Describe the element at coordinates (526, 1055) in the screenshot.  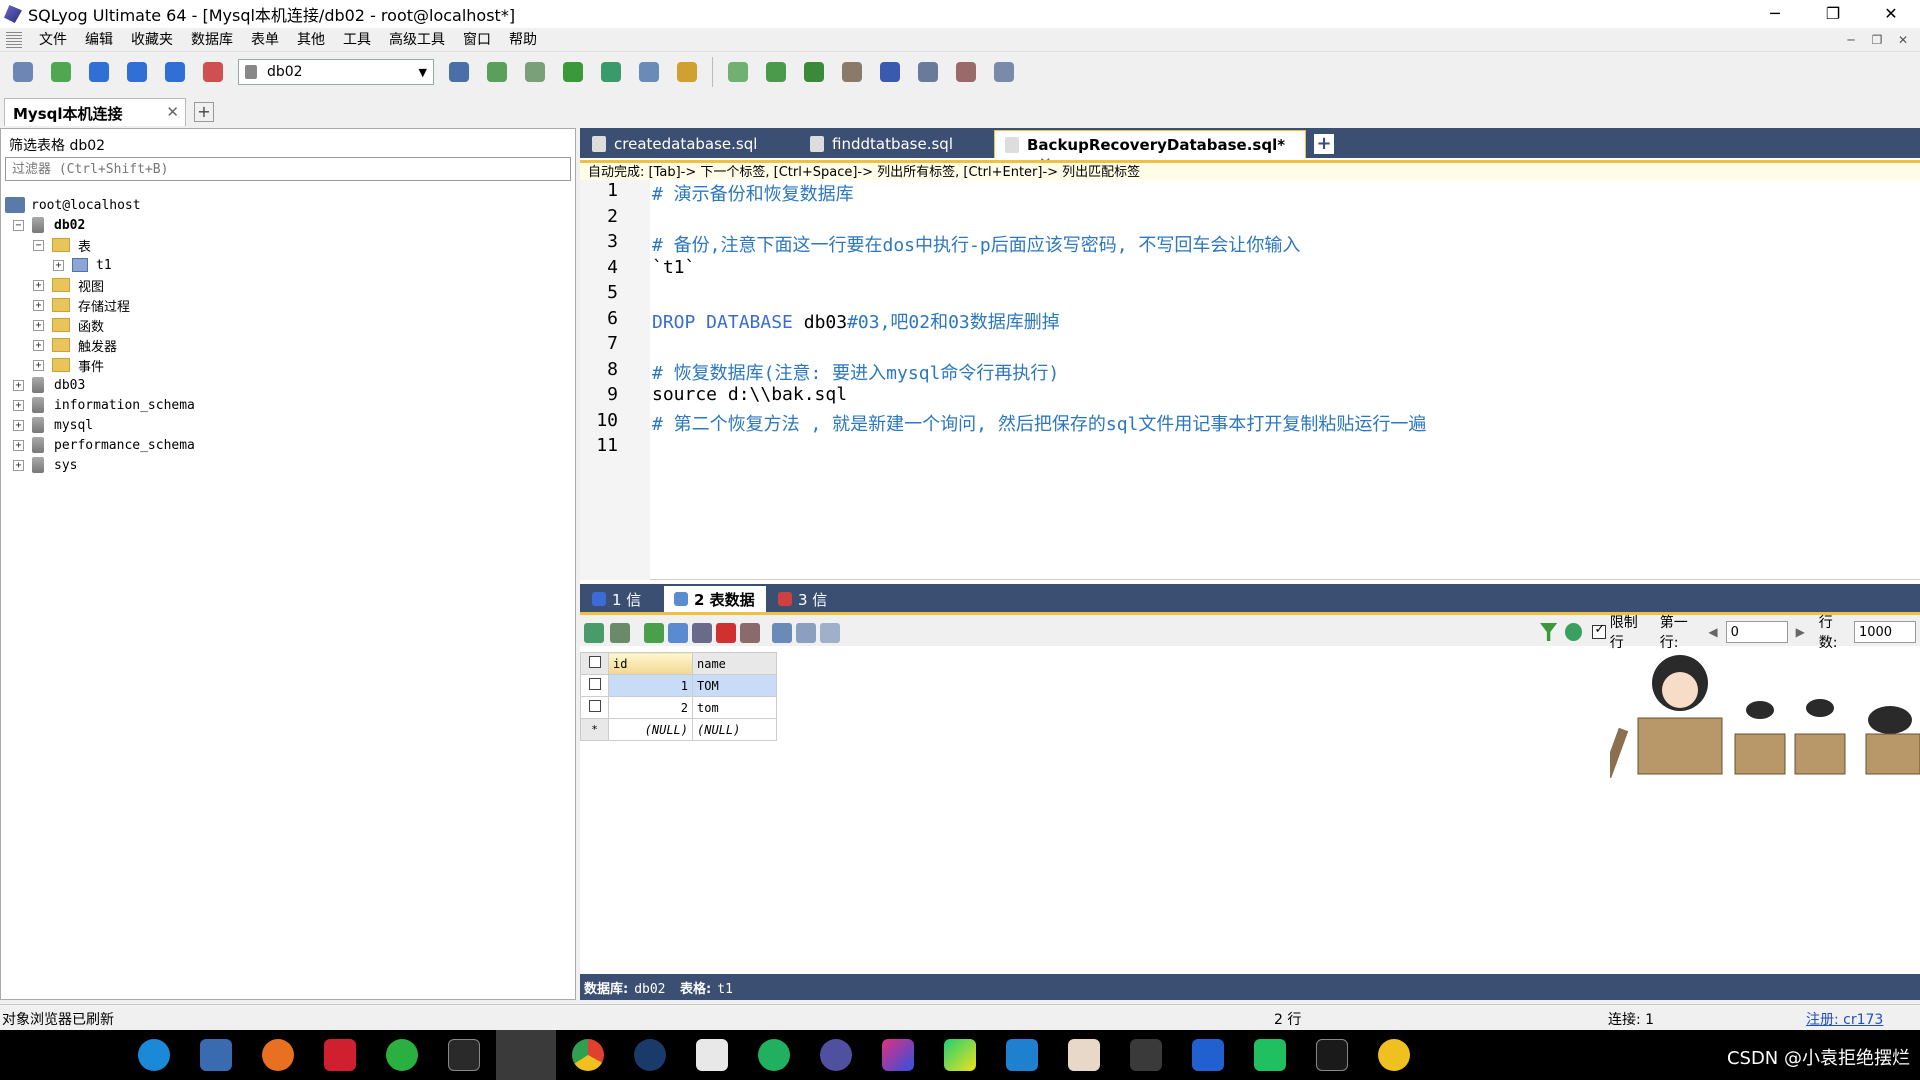
I see `sqlyog-taskbar-icon` at that location.